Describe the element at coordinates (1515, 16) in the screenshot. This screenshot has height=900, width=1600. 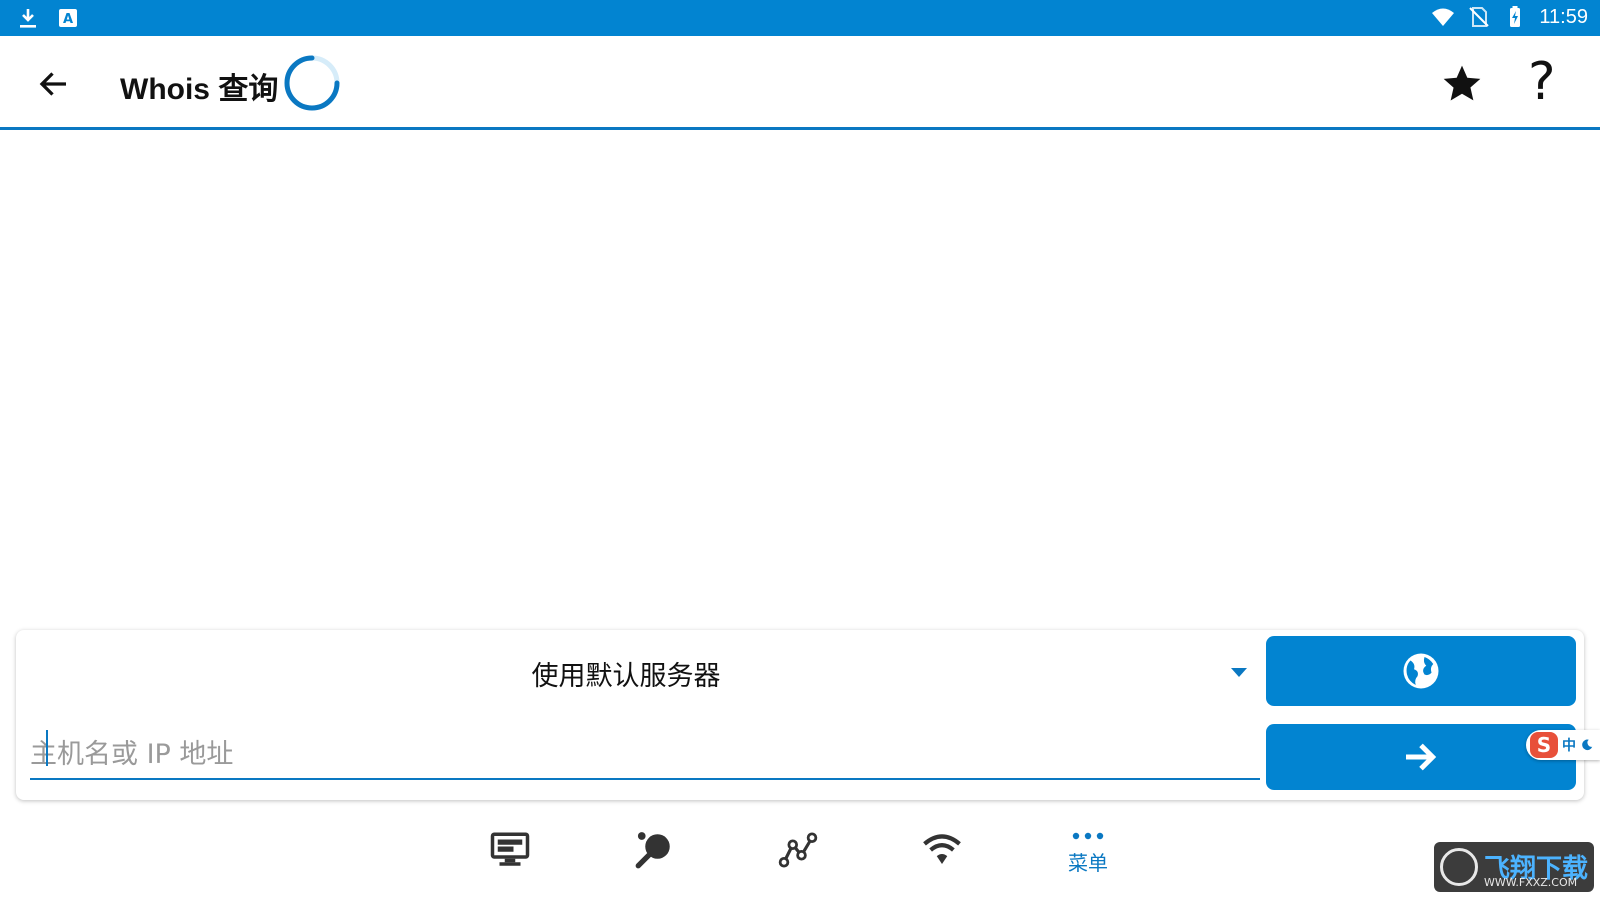
I see `battery-charging-icon` at that location.